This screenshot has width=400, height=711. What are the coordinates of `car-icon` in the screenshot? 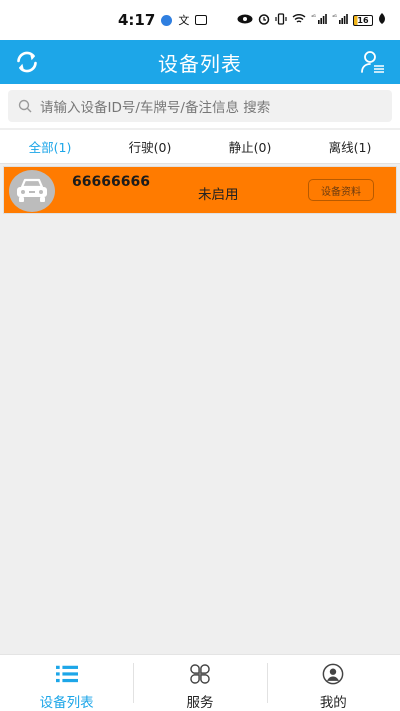 It's located at (32, 191).